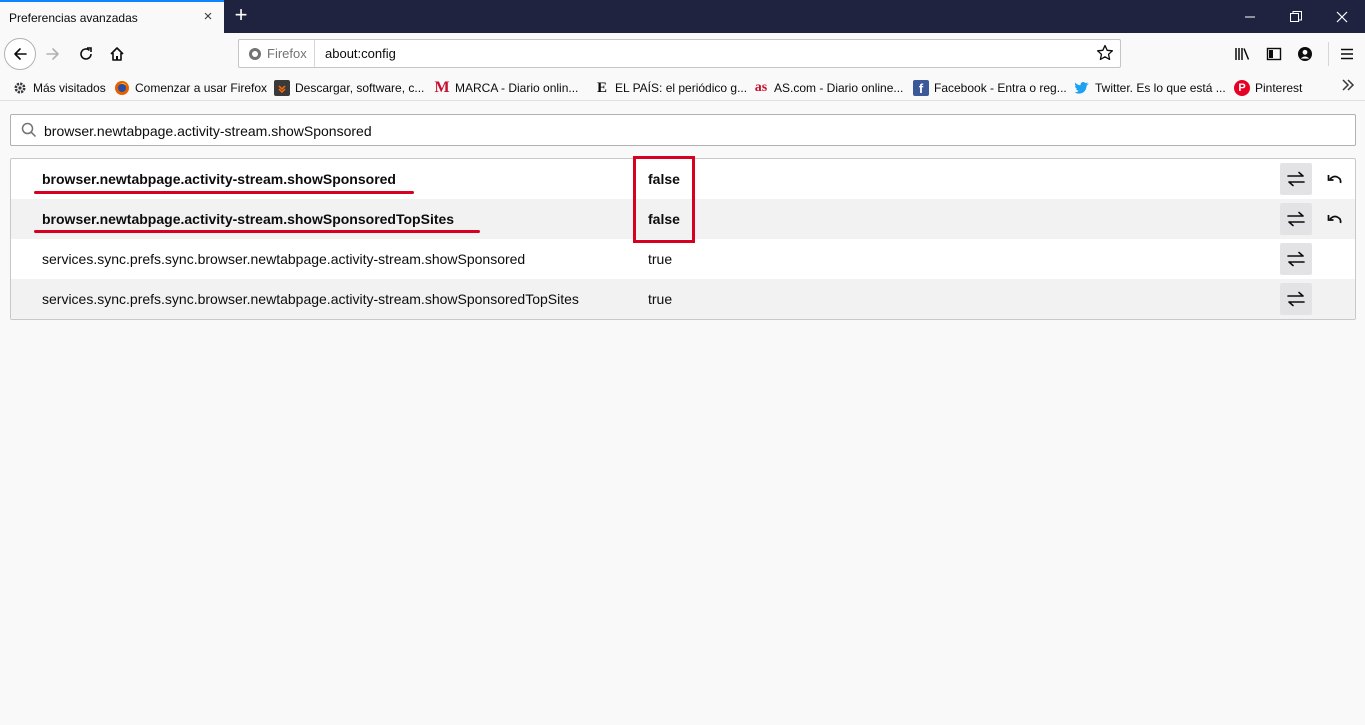 Image resolution: width=1365 pixels, height=725 pixels. I want to click on url-text: about:config, so click(360, 53).